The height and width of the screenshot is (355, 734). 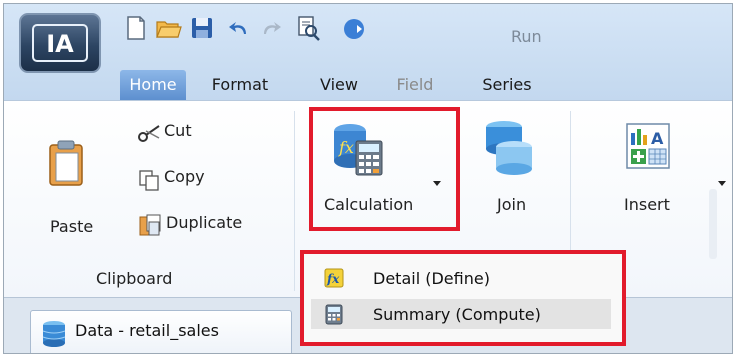 I want to click on preview-icon, so click(x=308, y=28).